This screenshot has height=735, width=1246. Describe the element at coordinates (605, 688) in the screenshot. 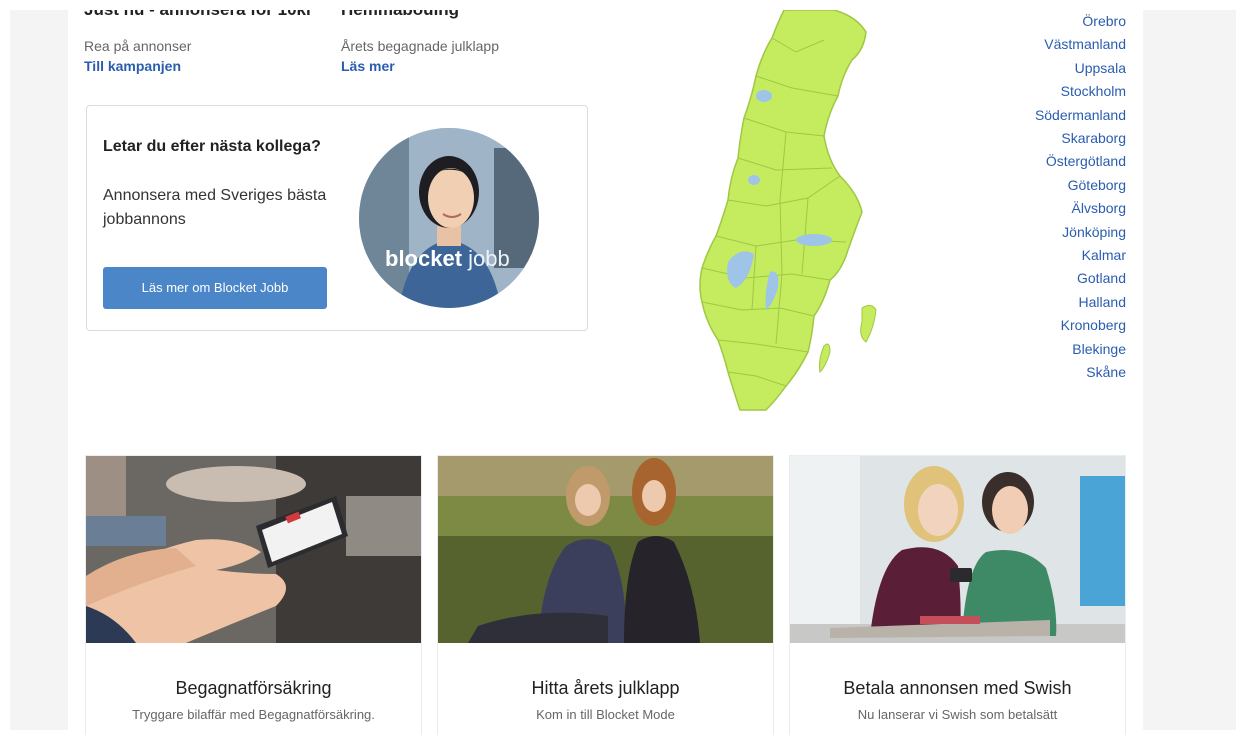

I see `card-title: Hitta årets julklapp` at that location.